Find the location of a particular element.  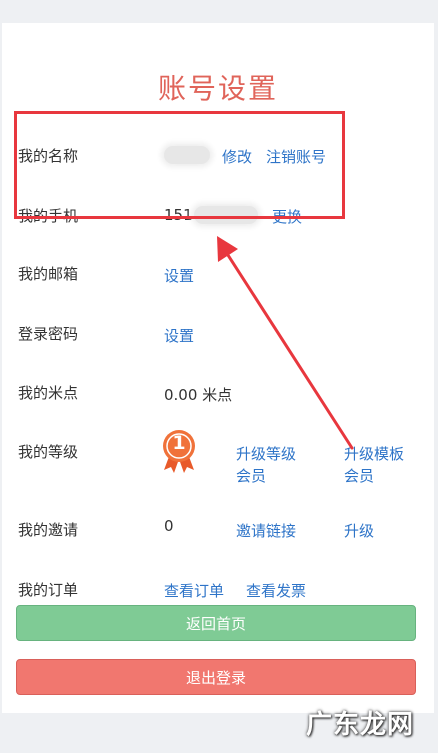

watermark-text: 广东龙网 is located at coordinates (359, 725).